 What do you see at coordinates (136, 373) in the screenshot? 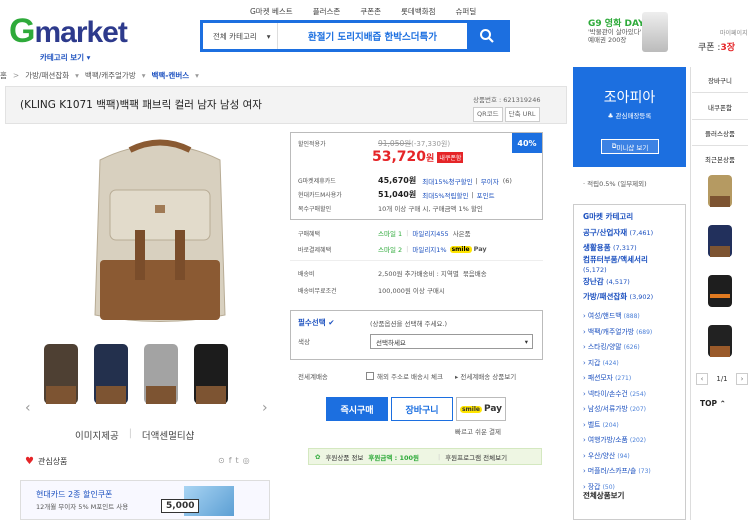
I see `thumbnail-strip` at bounding box center [136, 373].